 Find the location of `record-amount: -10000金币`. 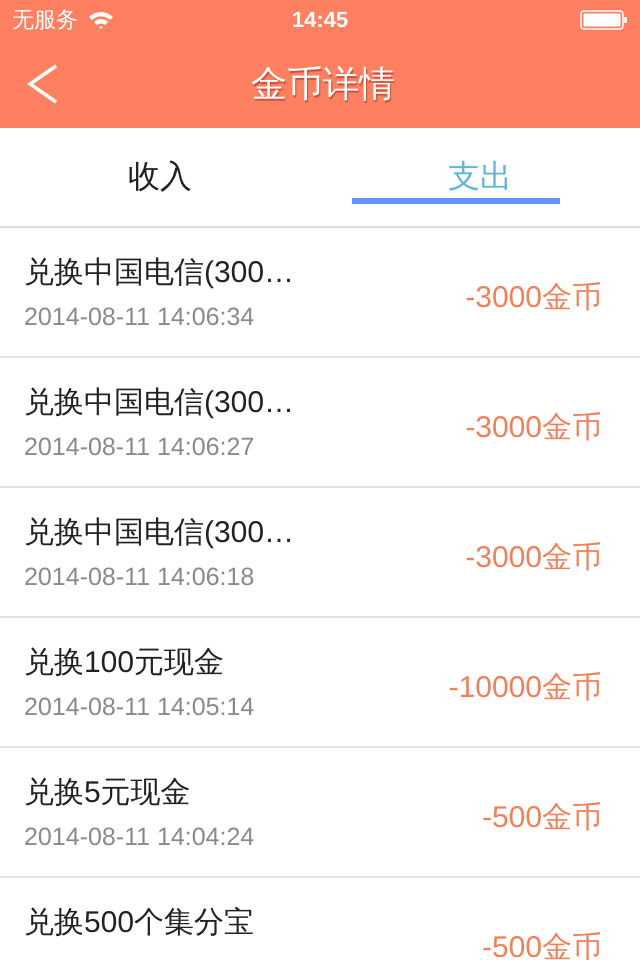

record-amount: -10000金币 is located at coordinates (525, 688).